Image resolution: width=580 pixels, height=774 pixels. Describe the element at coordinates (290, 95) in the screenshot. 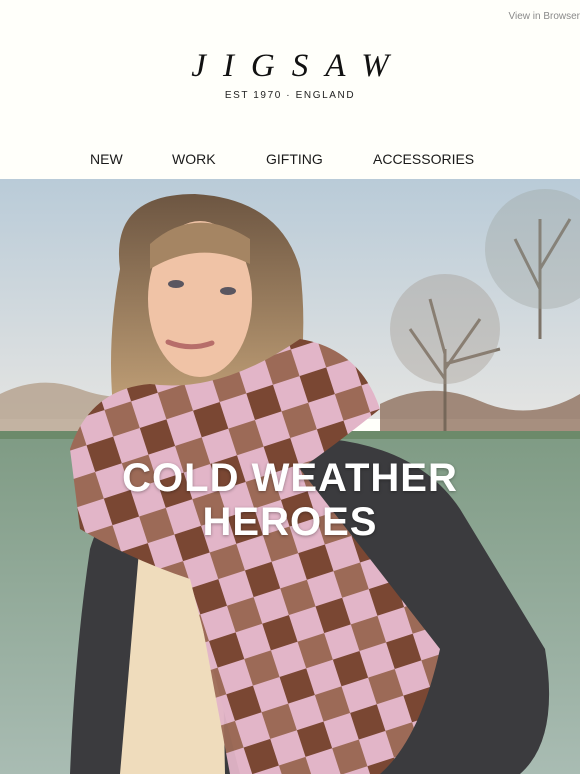

I see `brand-tagline: EST 1970 · ENGLAND` at that location.